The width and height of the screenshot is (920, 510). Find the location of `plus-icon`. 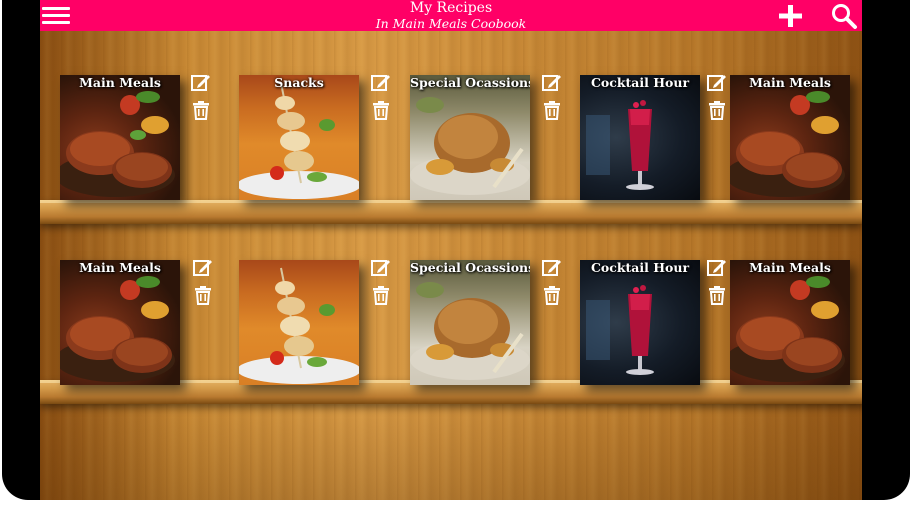

plus-icon is located at coordinates (790, 16).